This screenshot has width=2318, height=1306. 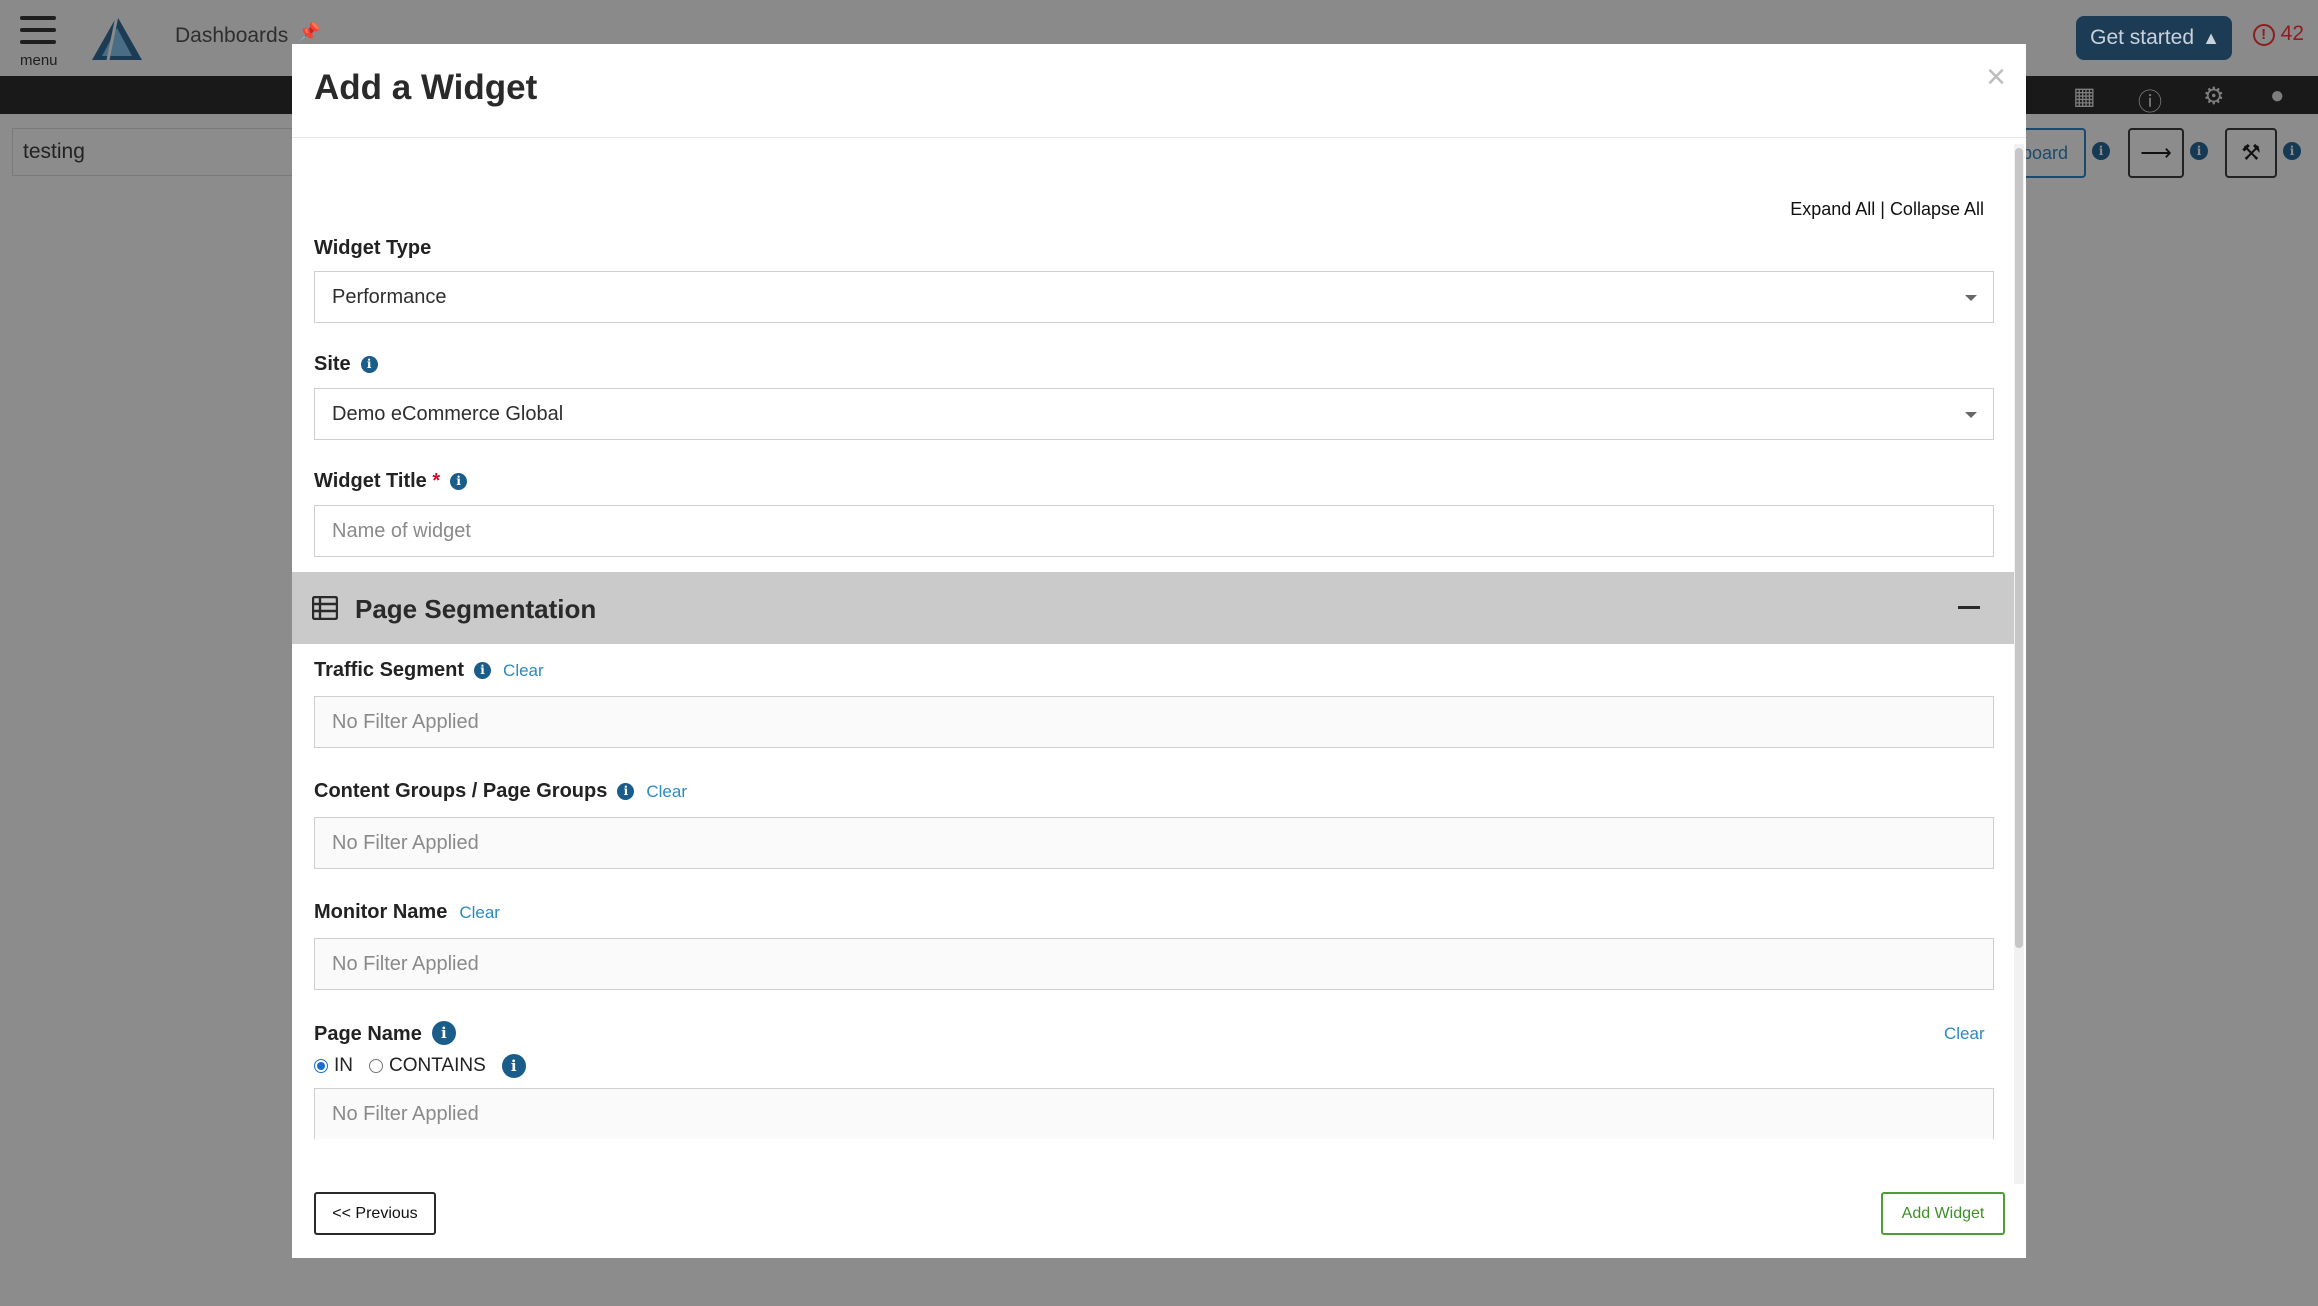 I want to click on gear-icon: ⚙, so click(x=2214, y=96).